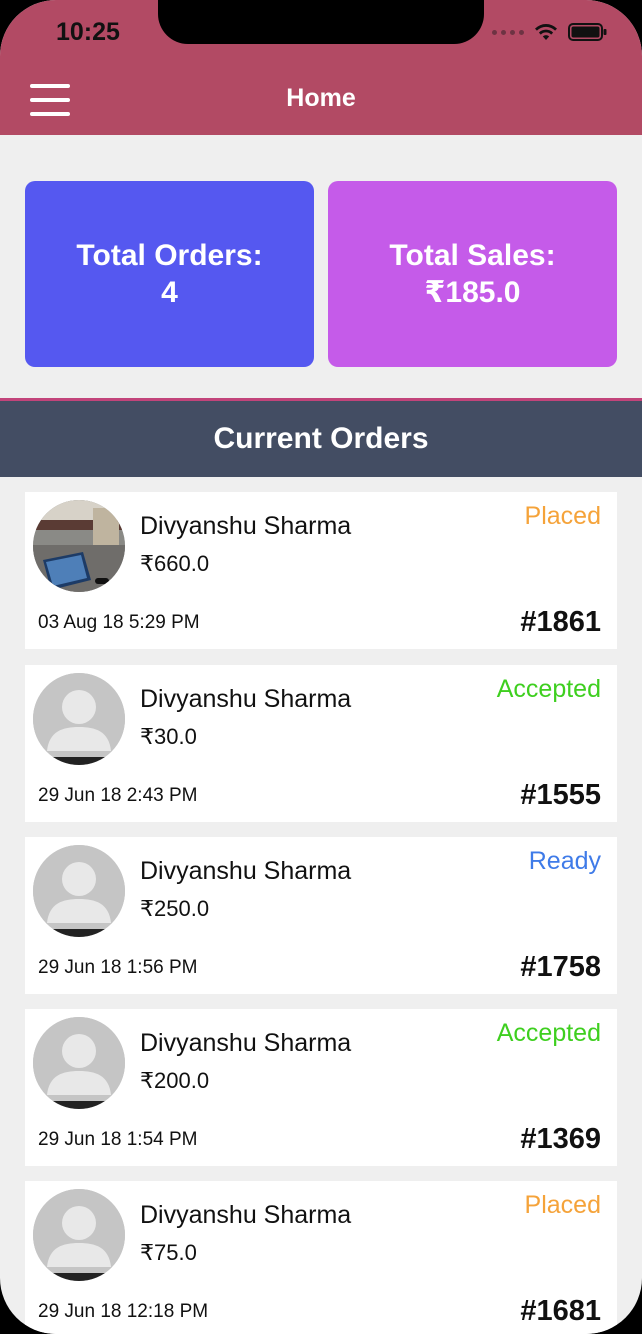 The image size is (642, 1334). Describe the element at coordinates (508, 32) in the screenshot. I see `signal-icon` at that location.